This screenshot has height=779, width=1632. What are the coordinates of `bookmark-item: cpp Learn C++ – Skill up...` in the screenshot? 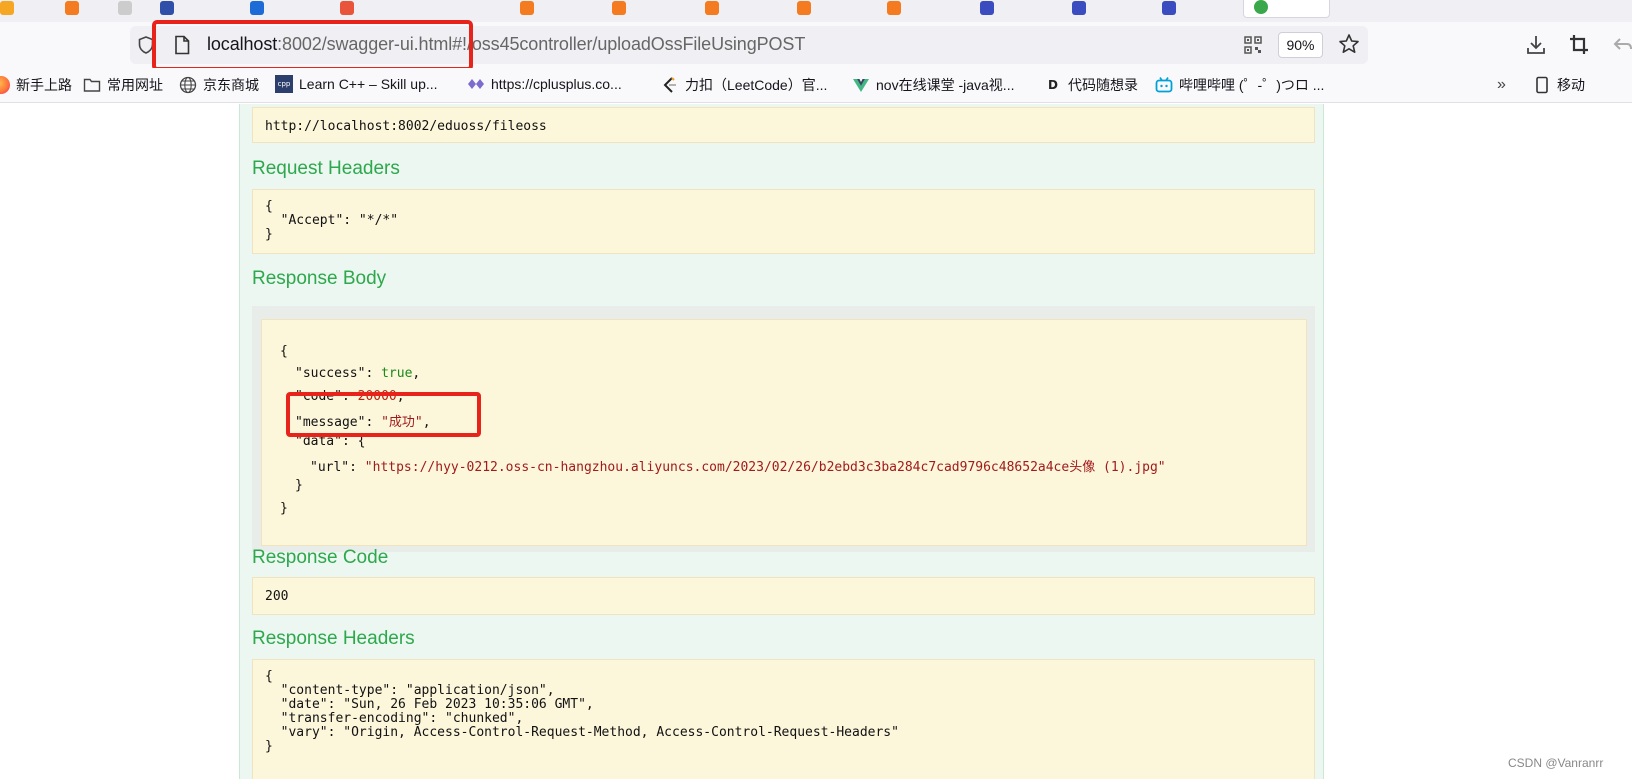 It's located at (356, 84).